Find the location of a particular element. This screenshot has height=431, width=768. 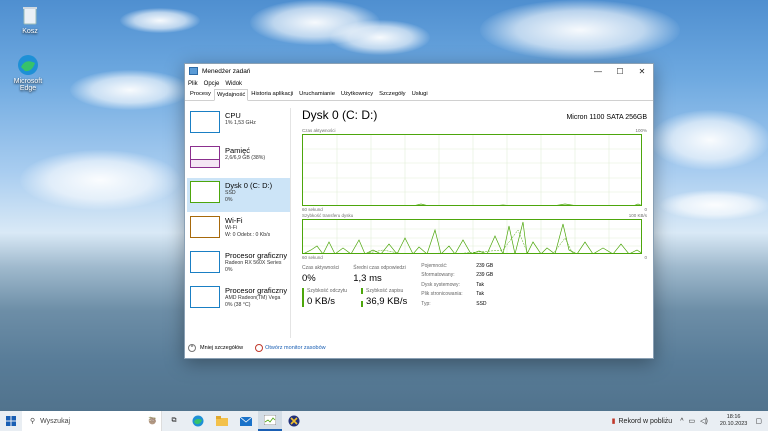

tab-services: Usługi is located at coordinates (420, 94).